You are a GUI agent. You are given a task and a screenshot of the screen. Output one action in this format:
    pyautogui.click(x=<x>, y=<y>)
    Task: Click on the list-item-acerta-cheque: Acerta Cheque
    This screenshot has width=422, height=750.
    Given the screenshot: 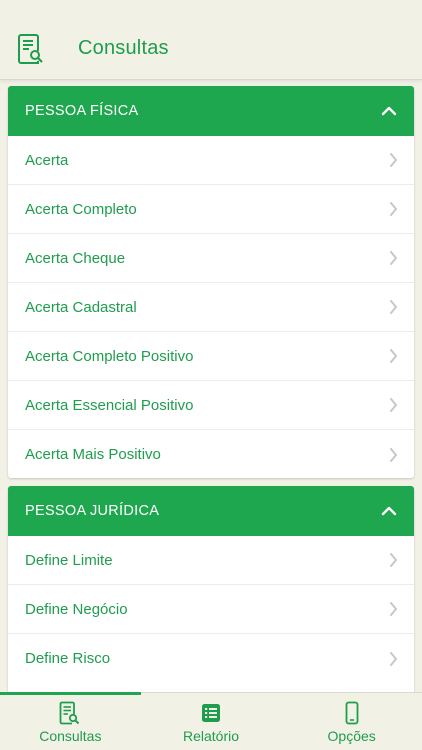 What is the action you would take?
    pyautogui.click(x=211, y=258)
    